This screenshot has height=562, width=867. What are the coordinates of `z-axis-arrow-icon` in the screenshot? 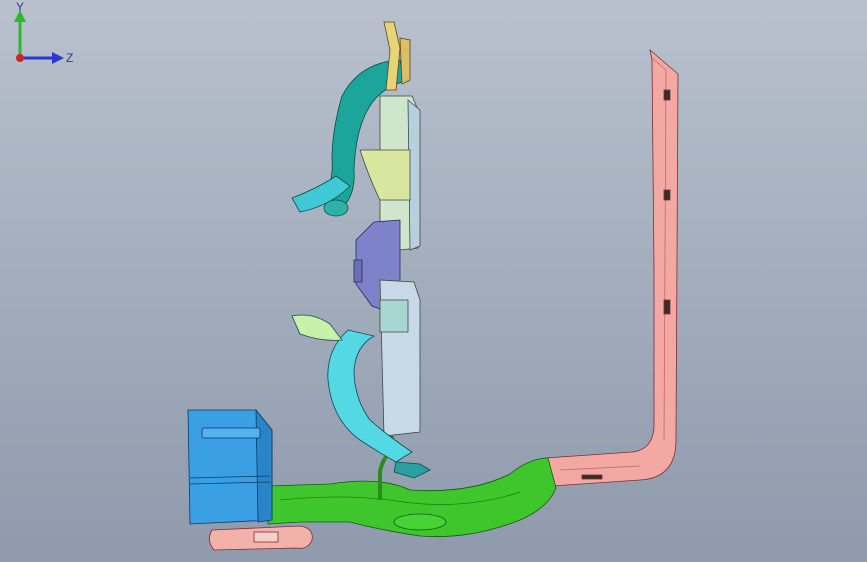 It's located at (58, 58).